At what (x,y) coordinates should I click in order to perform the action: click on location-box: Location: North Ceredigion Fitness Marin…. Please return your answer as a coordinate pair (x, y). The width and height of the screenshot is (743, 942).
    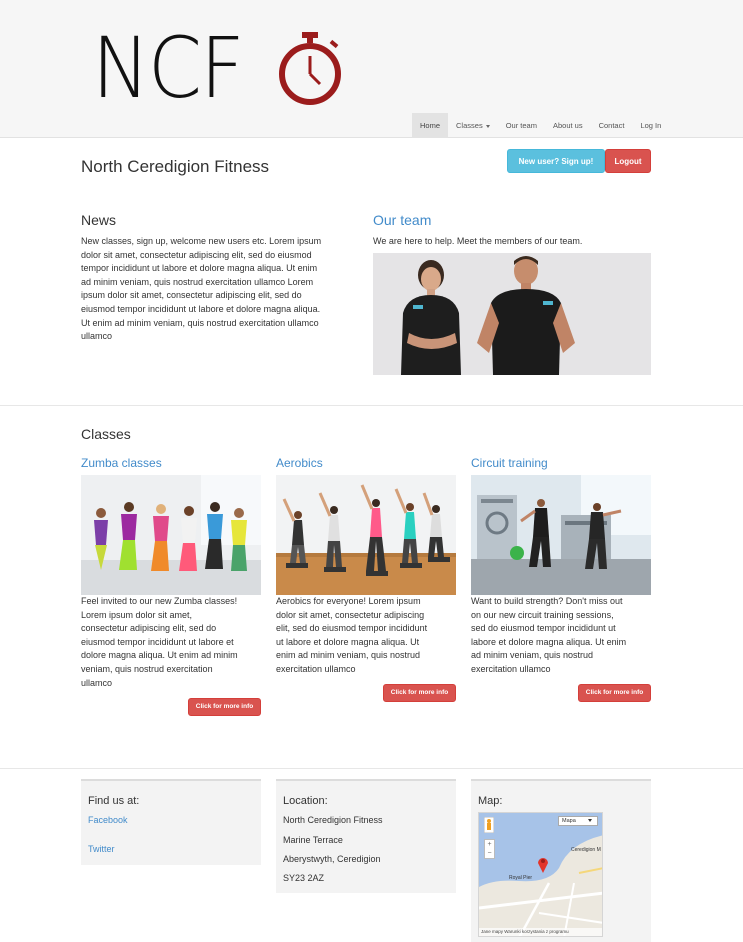
    Looking at the image, I should click on (366, 836).